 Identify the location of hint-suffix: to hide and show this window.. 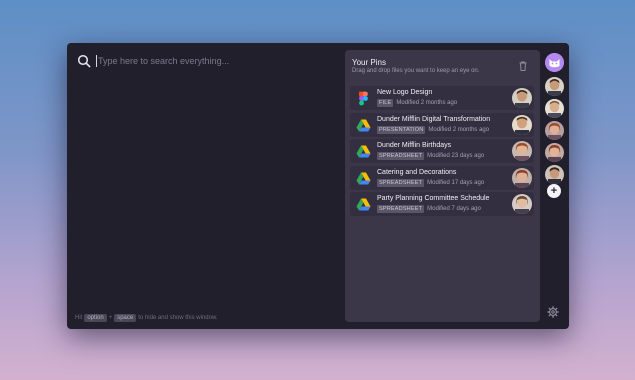
(178, 318).